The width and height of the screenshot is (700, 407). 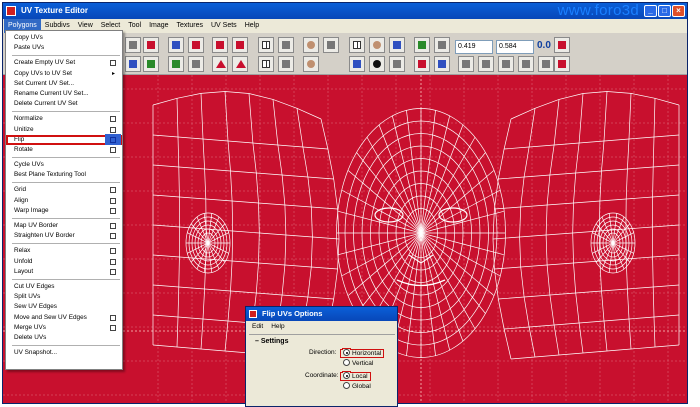 What do you see at coordinates (64, 338) in the screenshot?
I see `menu-item-delete-uvs: Delete UVs` at bounding box center [64, 338].